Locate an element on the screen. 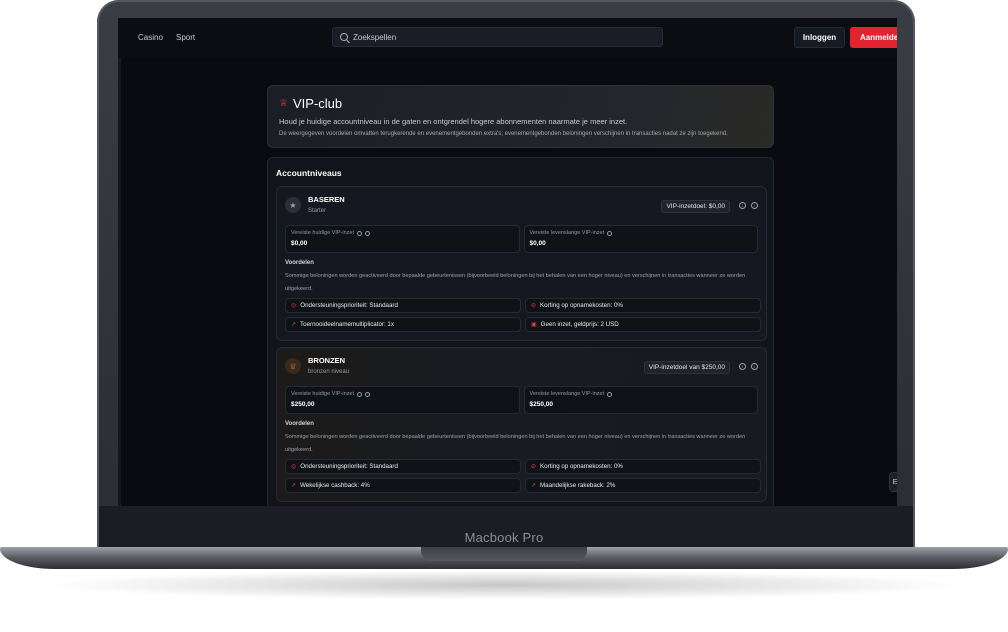  search-input: Zoekspellen is located at coordinates (497, 37).